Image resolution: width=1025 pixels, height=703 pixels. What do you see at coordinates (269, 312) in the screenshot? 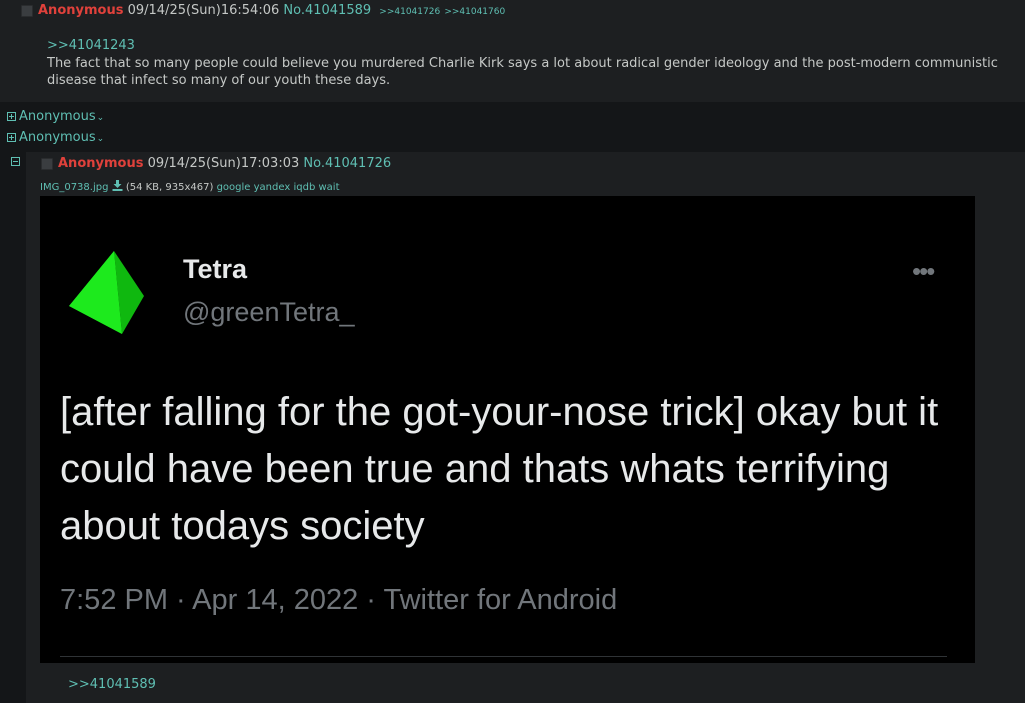
I see `tweet-handle: @greenTetra_` at bounding box center [269, 312].